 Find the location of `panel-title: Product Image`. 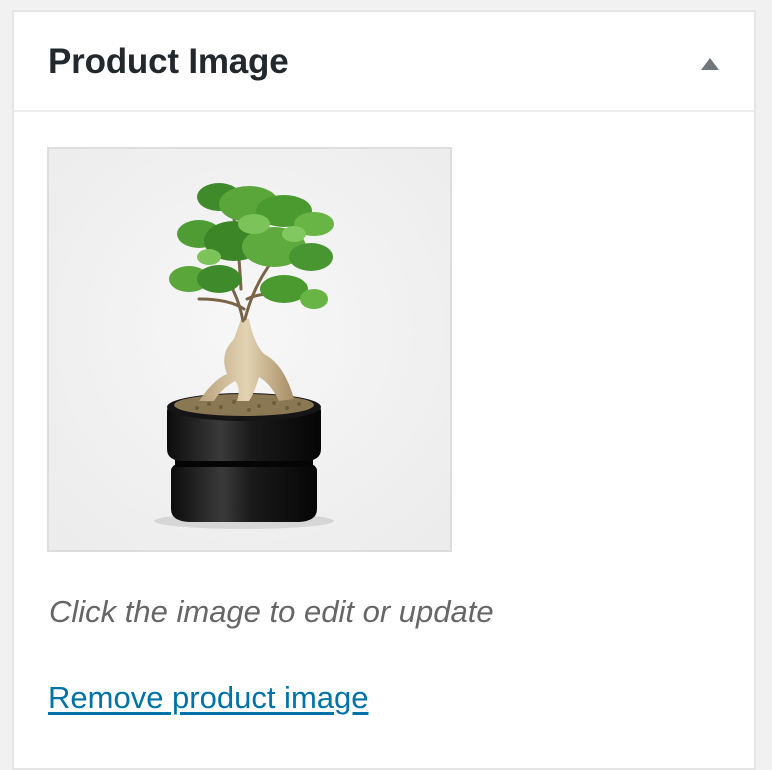

panel-title: Product Image is located at coordinates (168, 61).